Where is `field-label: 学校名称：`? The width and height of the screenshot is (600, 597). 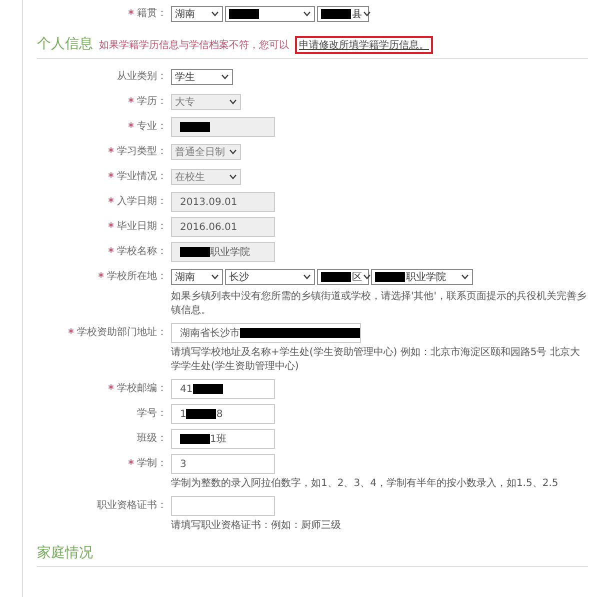
field-label: 学校名称： is located at coordinates (142, 251).